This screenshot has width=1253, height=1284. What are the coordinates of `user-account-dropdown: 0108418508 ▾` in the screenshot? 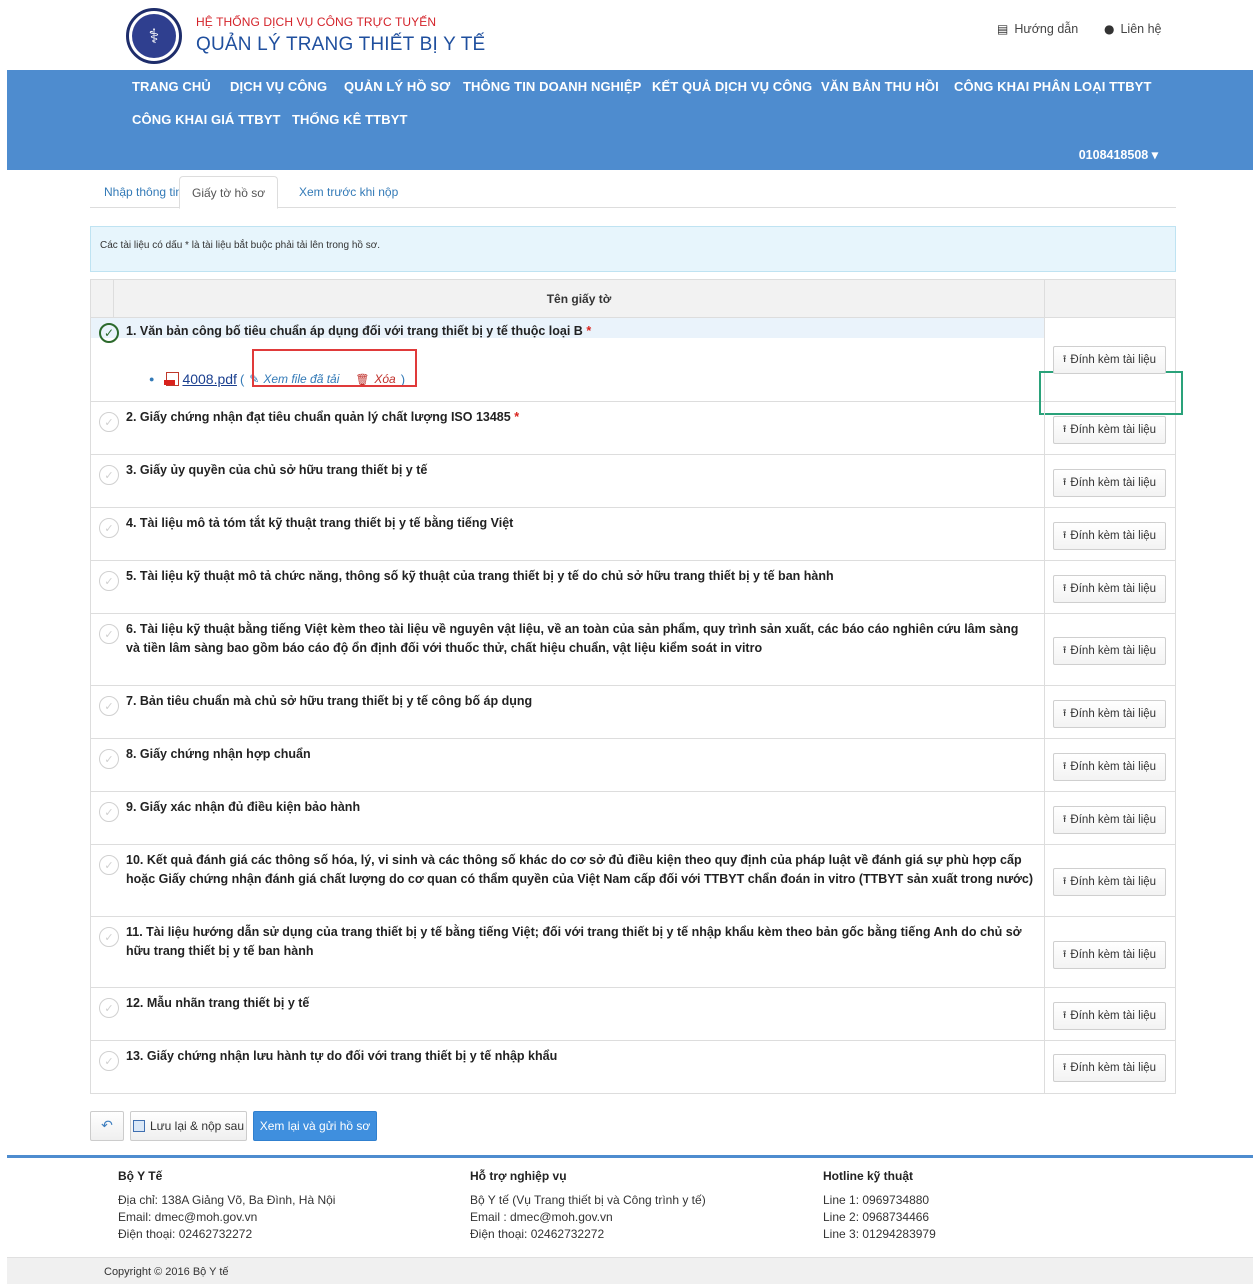 It's located at (1118, 154).